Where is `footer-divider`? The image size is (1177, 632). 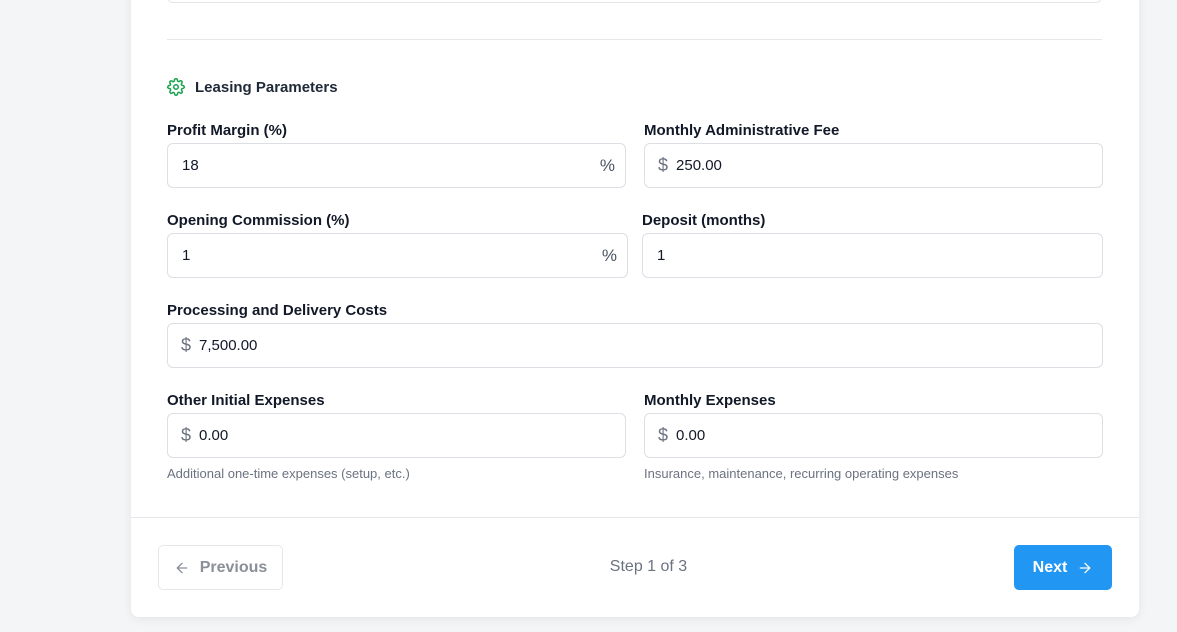
footer-divider is located at coordinates (635, 517).